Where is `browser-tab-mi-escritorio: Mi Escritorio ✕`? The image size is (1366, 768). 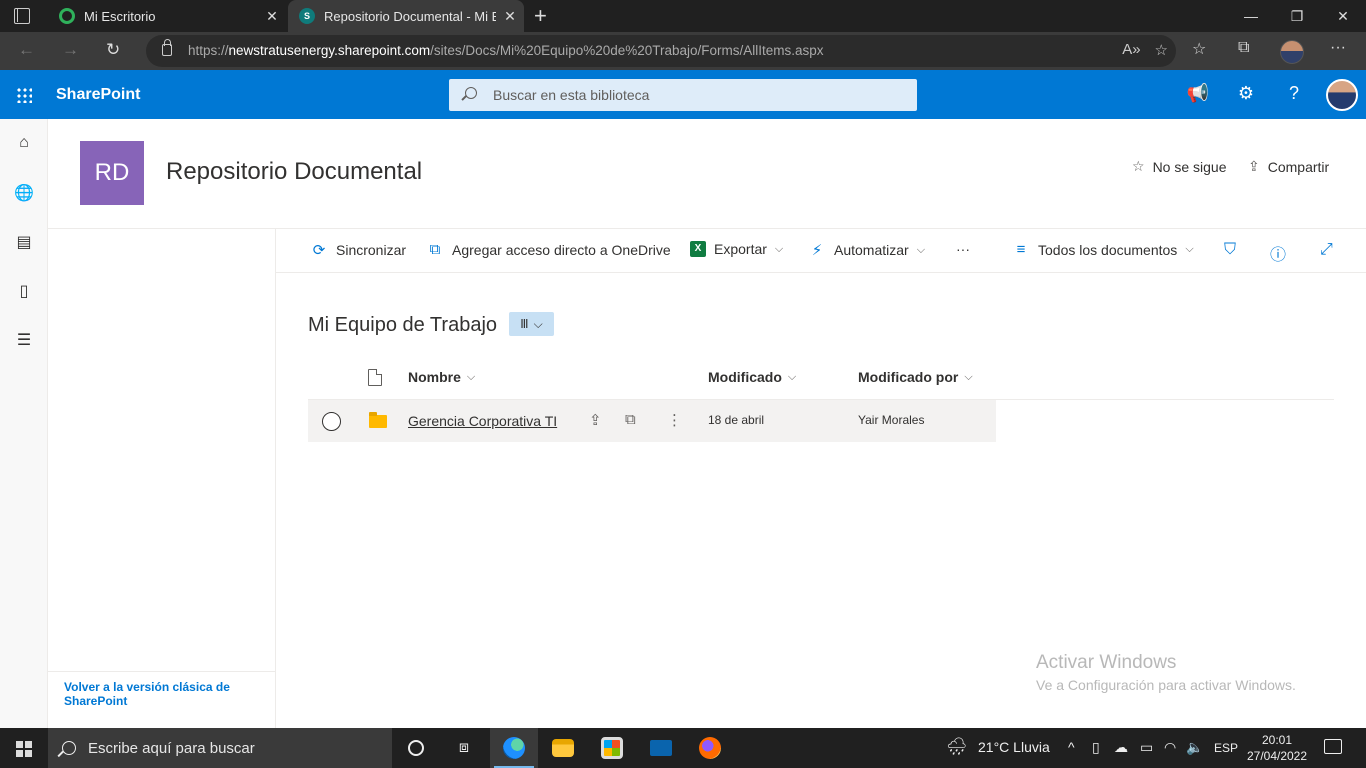
browser-tab-mi-escritorio: Mi Escritorio ✕ is located at coordinates (167, 16).